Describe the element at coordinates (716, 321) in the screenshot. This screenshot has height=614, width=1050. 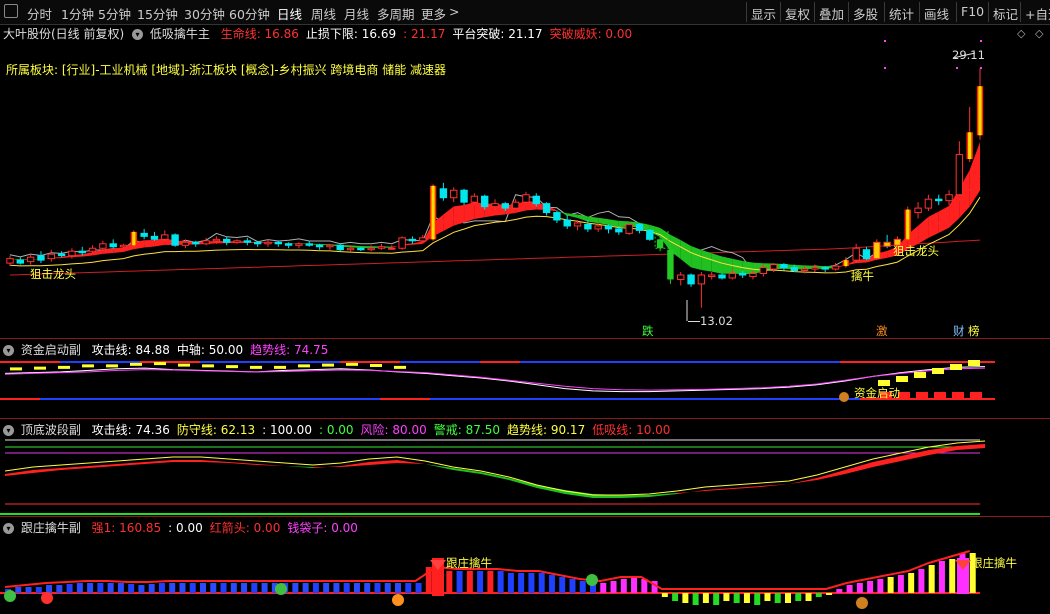
I see `low-price-label: 13.02` at that location.